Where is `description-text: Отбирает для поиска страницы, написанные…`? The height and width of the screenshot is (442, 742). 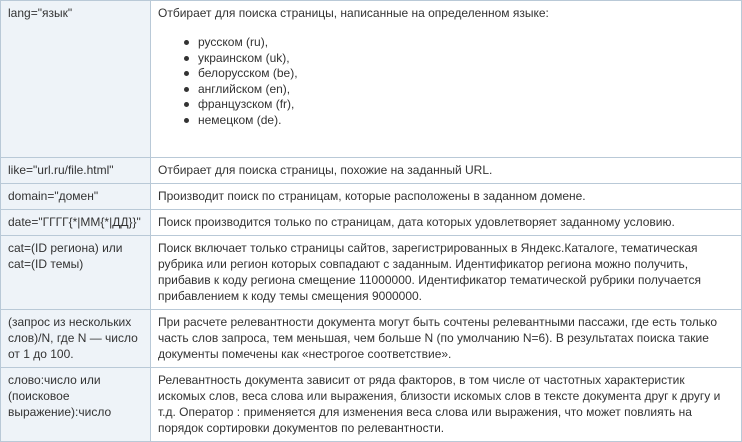 description-text: Отбирает для поиска страницы, написанные… is located at coordinates (353, 13).